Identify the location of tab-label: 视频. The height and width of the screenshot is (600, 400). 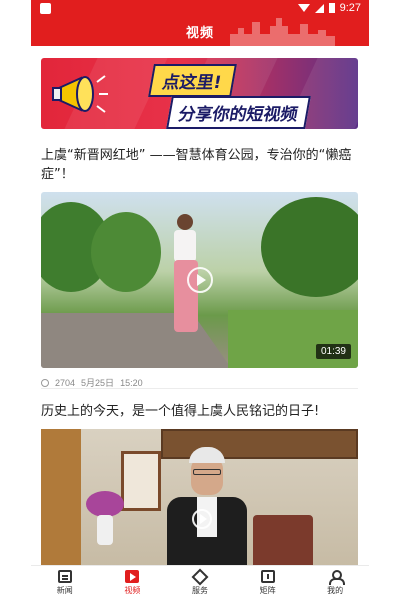
(132, 590).